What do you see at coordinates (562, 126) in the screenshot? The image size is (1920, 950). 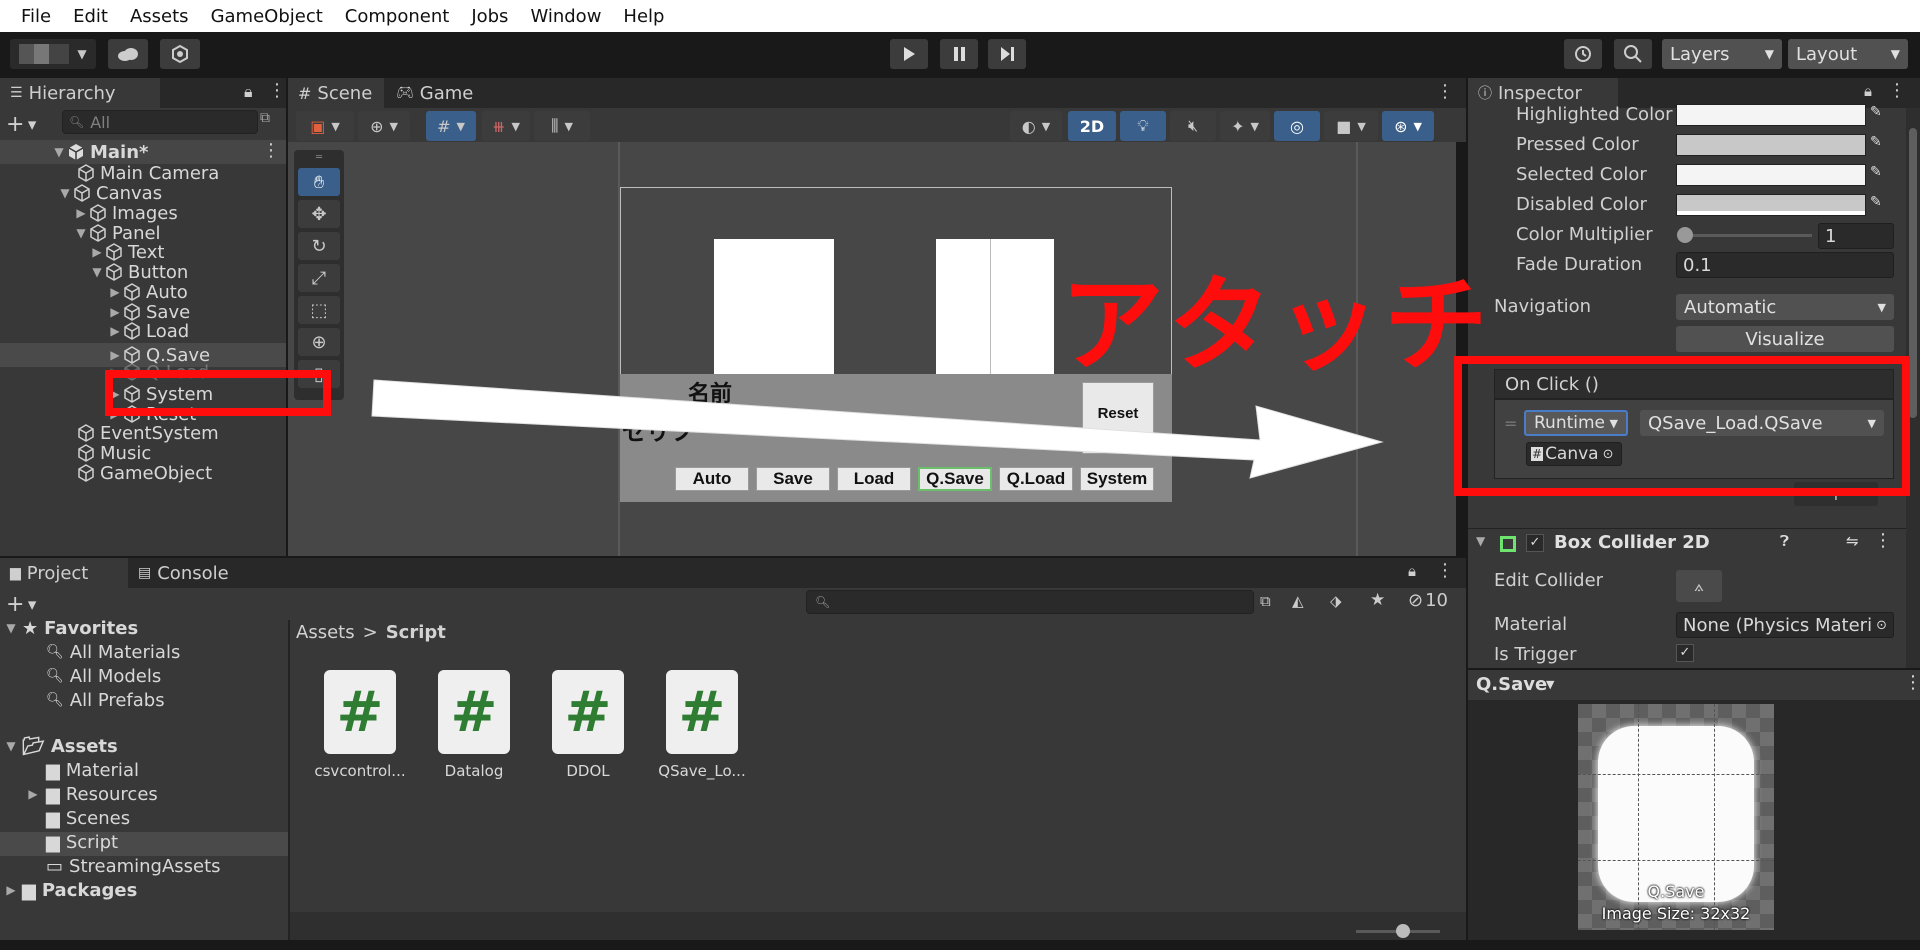 I see `grid-visibility-dropdown: ⫼ ▼` at bounding box center [562, 126].